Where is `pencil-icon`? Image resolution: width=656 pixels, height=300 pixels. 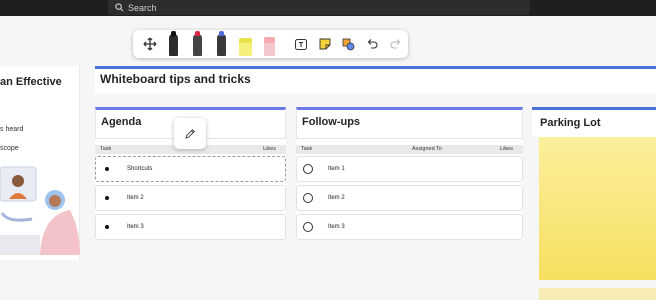
pencil-icon is located at coordinates (190, 133).